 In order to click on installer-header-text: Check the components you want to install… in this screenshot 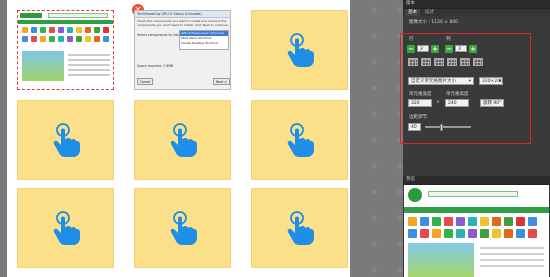, I will do `click(183, 23)`.